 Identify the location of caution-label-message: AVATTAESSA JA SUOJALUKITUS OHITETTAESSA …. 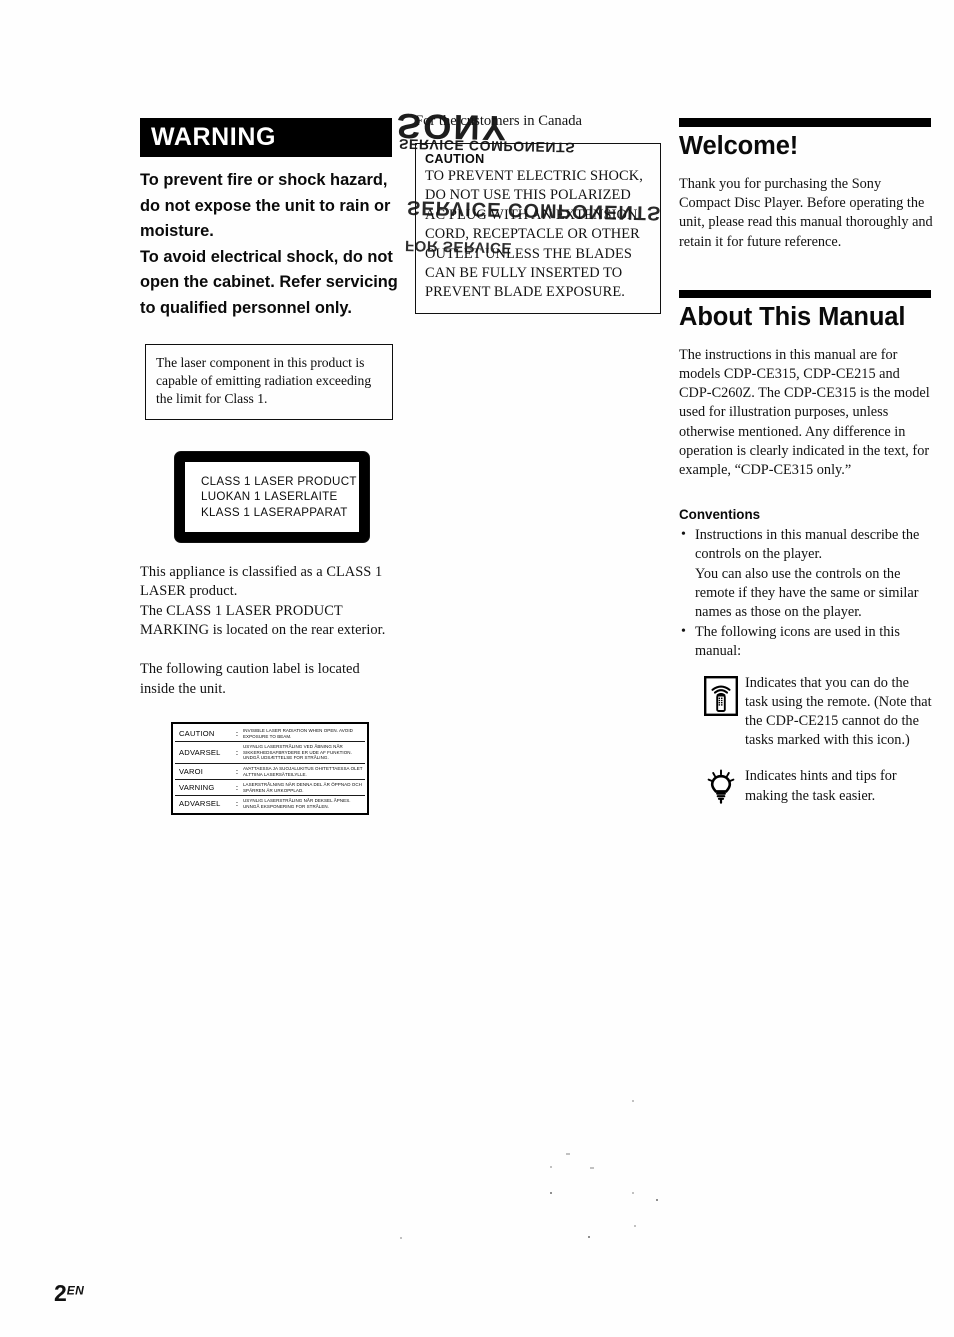
(303, 772).